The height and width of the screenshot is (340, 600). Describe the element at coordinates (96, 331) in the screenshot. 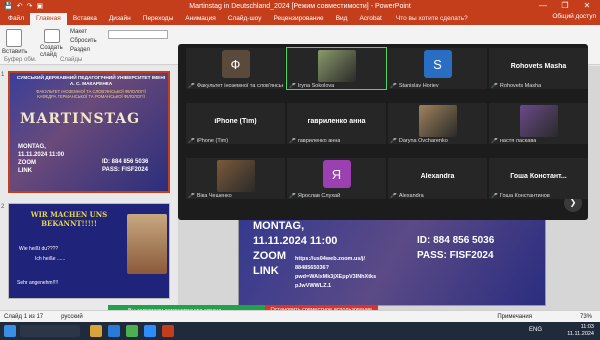

I see `file-explorer-icon` at that location.